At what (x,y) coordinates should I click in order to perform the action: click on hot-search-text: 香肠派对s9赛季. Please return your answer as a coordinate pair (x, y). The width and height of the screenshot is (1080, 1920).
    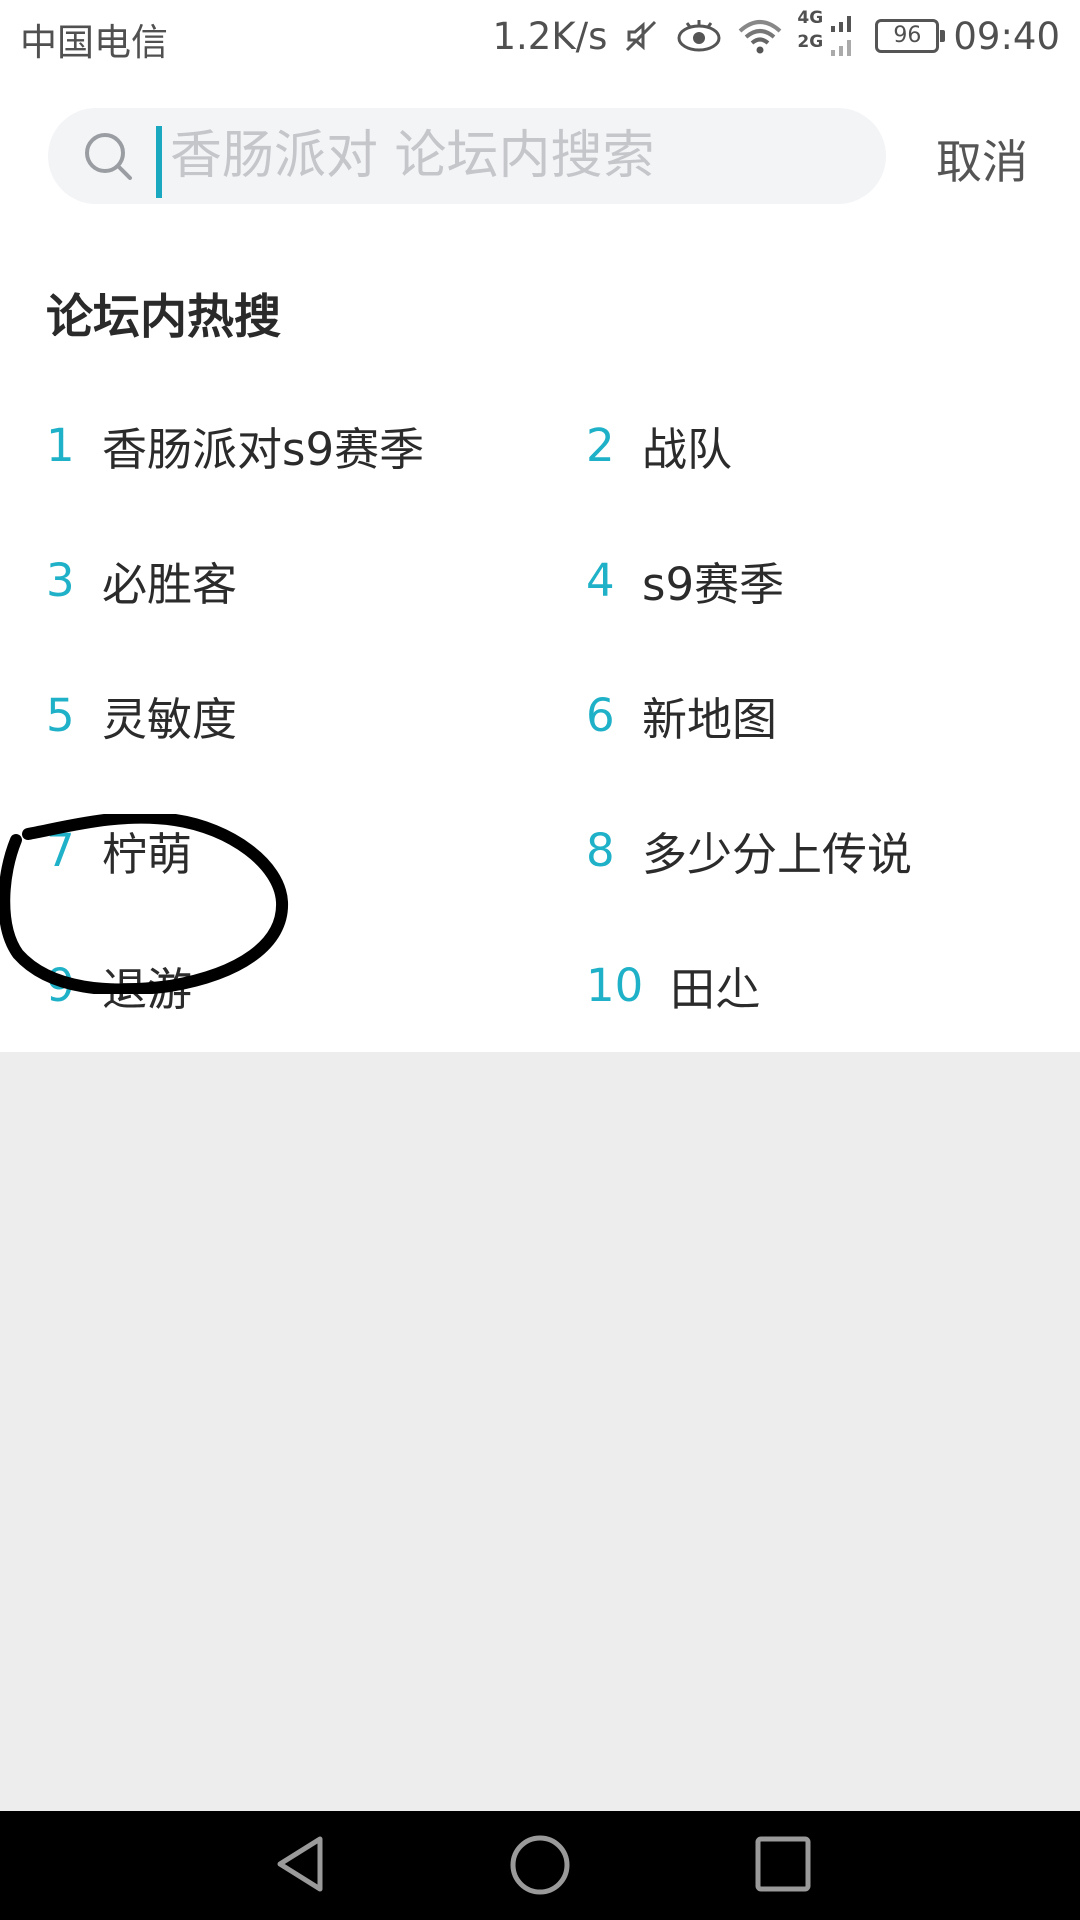
    Looking at the image, I should click on (263, 449).